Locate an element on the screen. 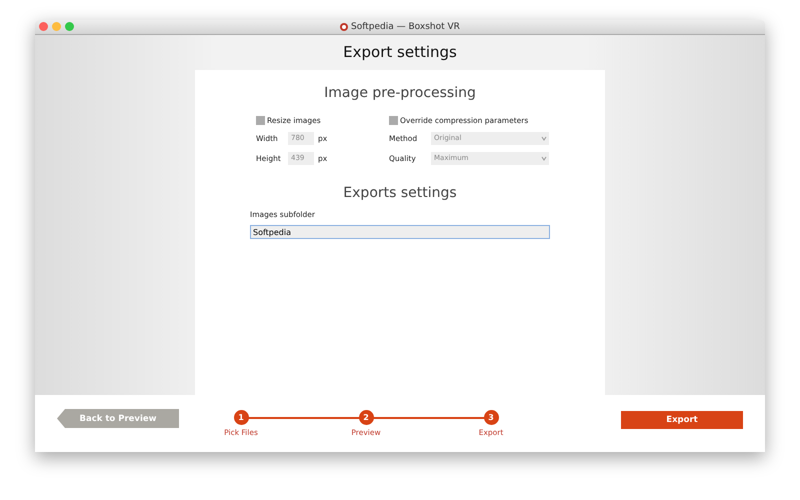 Image resolution: width=800 pixels, height=500 pixels. minimize-button is located at coordinates (56, 26).